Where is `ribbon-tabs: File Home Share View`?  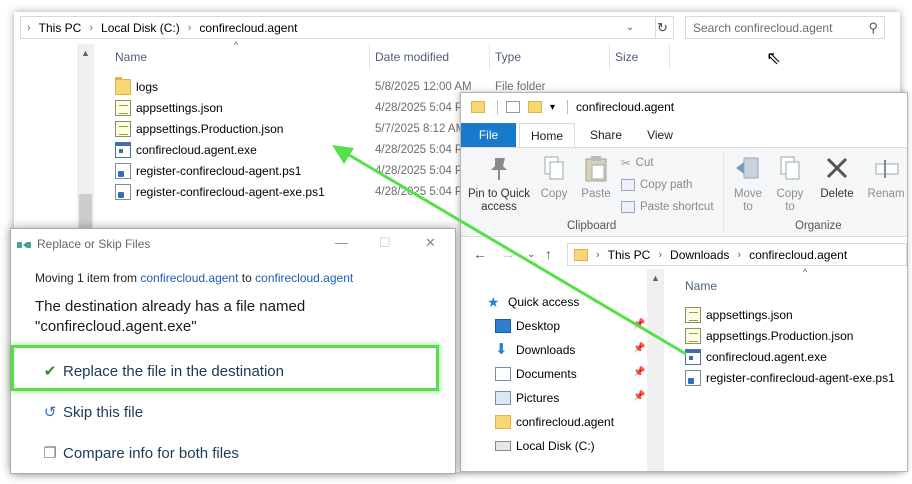 ribbon-tabs: File Home Share View is located at coordinates (684, 134).